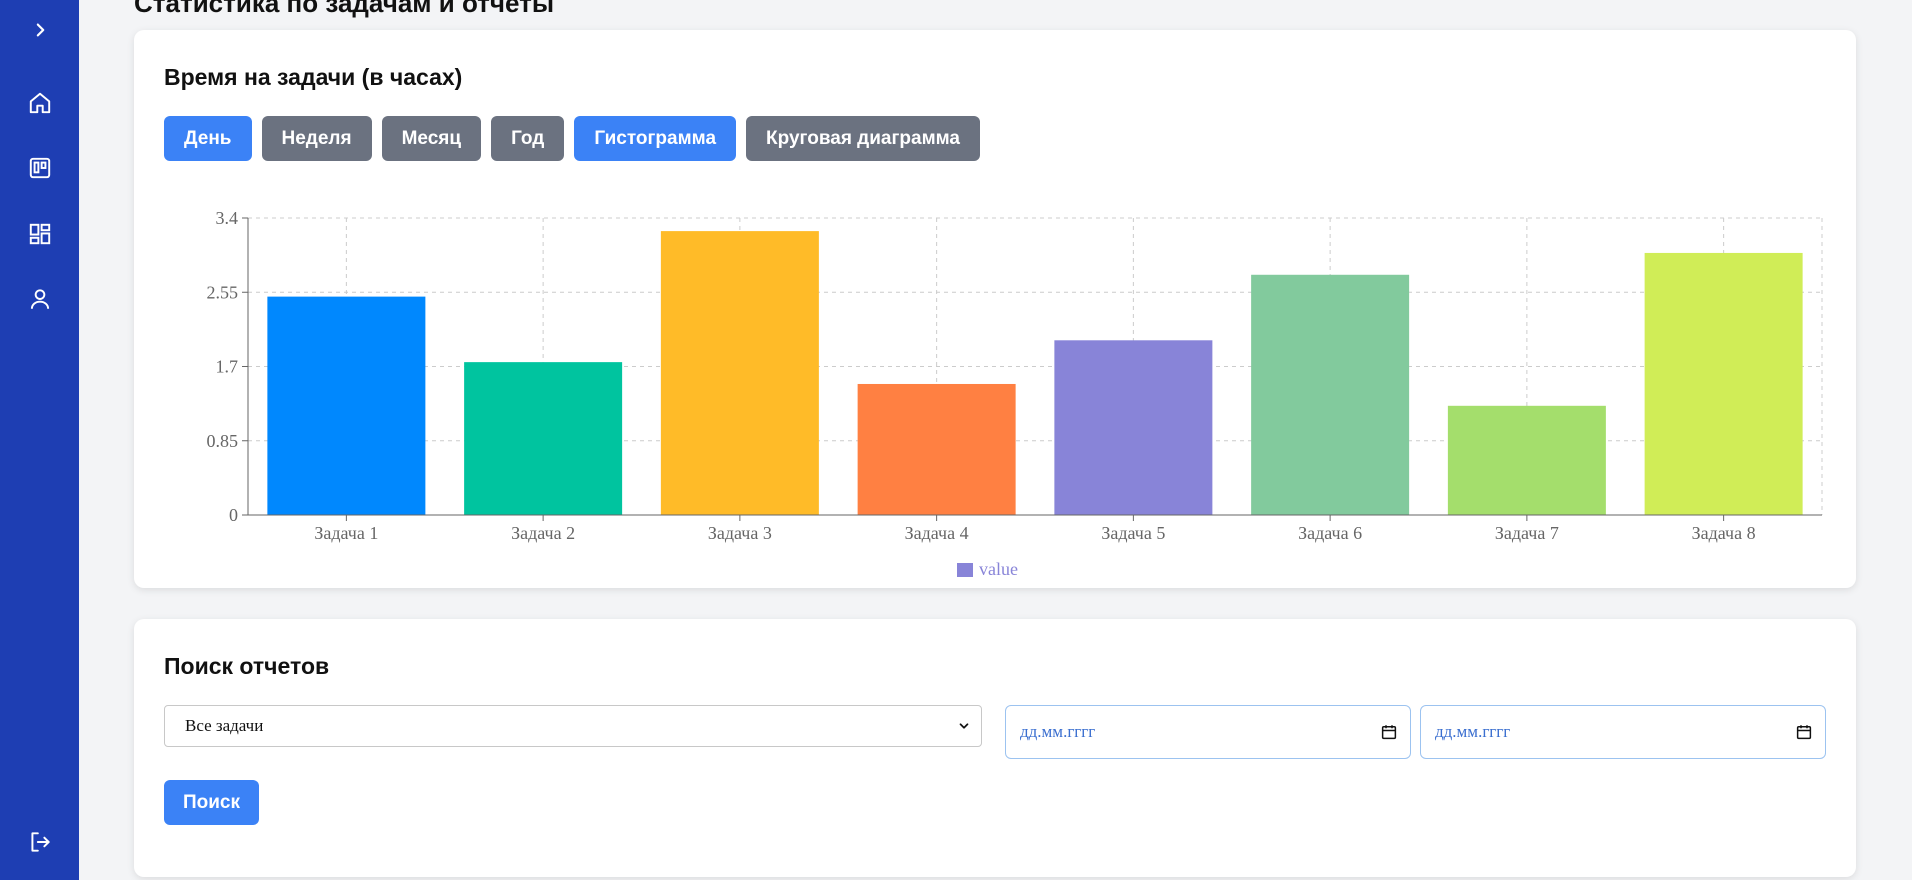 The height and width of the screenshot is (880, 1912). I want to click on x-tick-label: Задача 2, so click(543, 533).